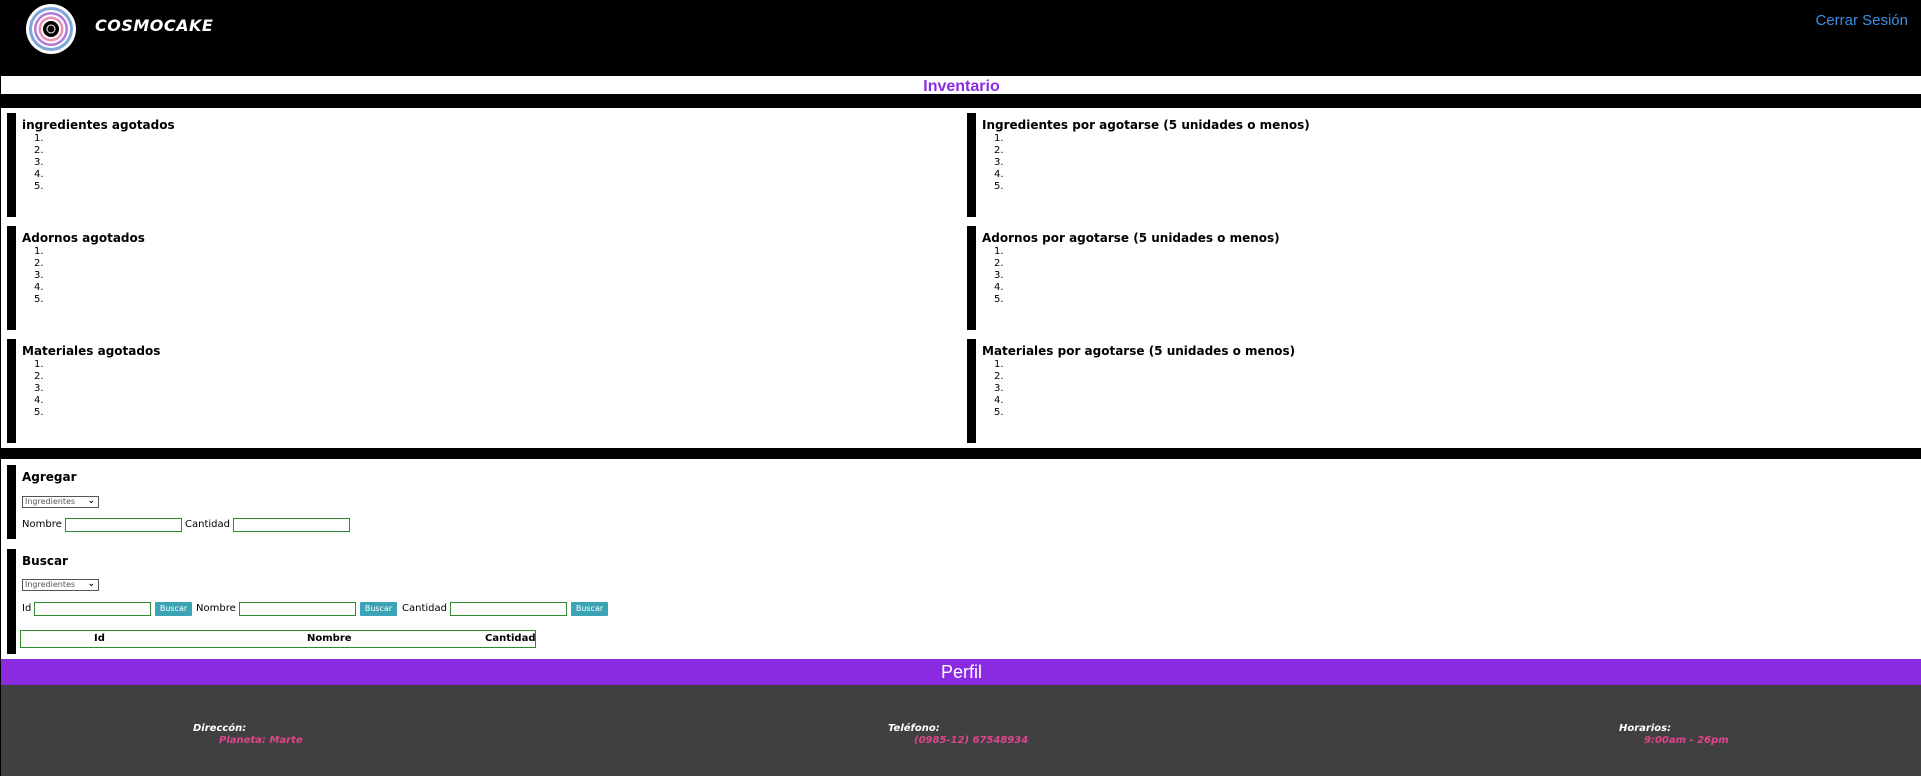 The width and height of the screenshot is (1921, 776). Describe the element at coordinates (220, 728) in the screenshot. I see `direccion-label: Direccón:` at that location.